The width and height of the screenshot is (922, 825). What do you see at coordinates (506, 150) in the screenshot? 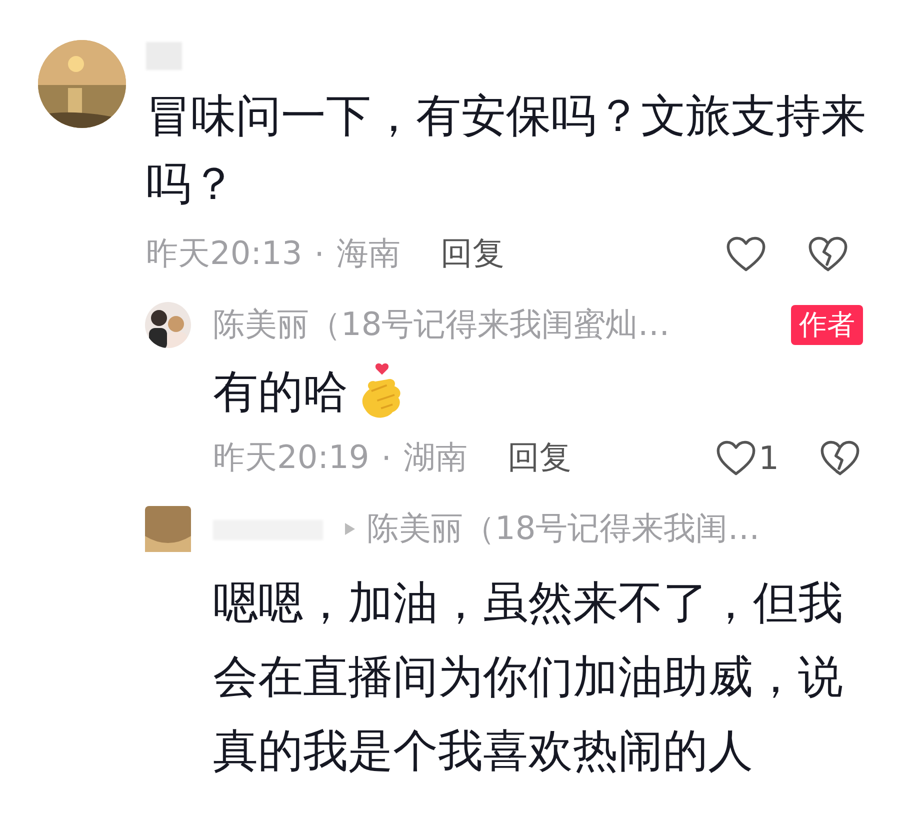
I see `comment-text: 冒味问一下，有安保吗？文旅支持来吗？` at bounding box center [506, 150].